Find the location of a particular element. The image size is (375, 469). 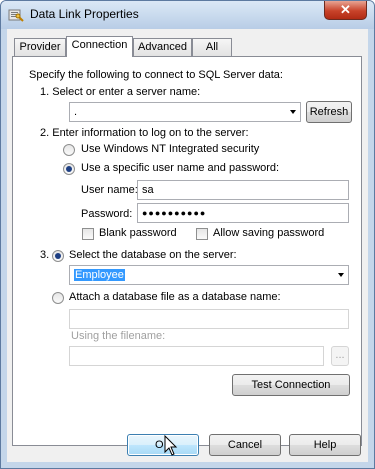

attach-database-name-input is located at coordinates (209, 319).